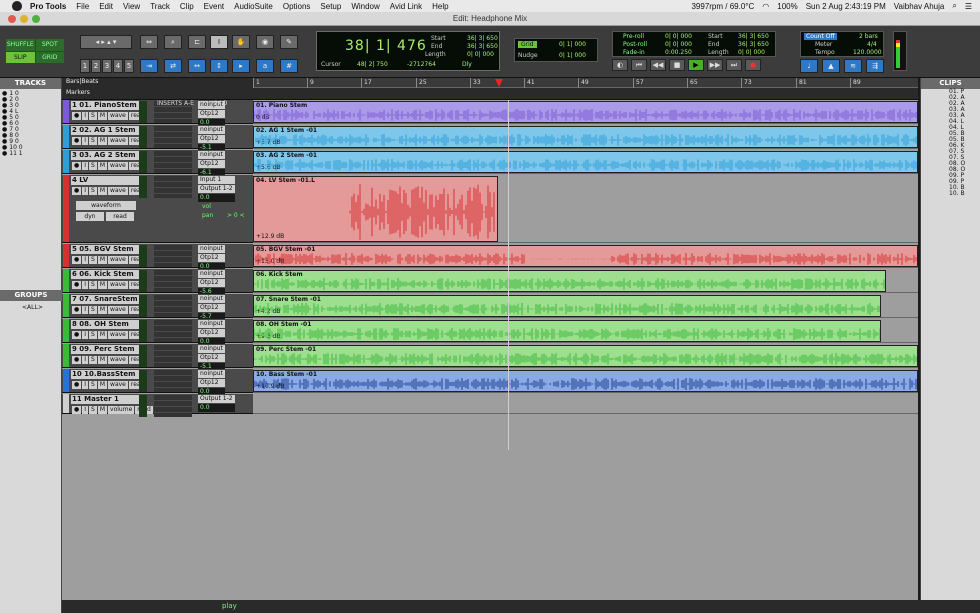 The width and height of the screenshot is (980, 613). Describe the element at coordinates (639, 65) in the screenshot. I see `return-to-zero-icon: ⏮` at that location.